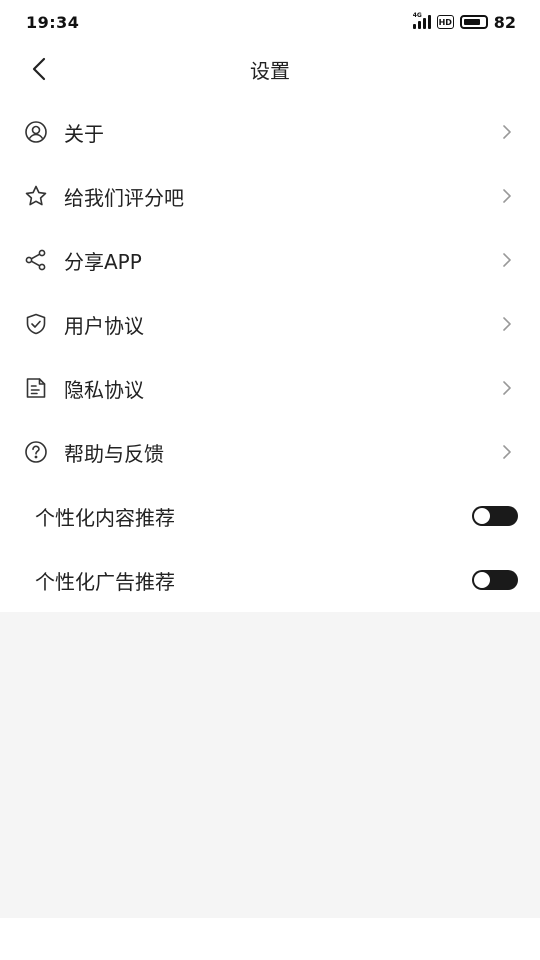 The image size is (540, 960). What do you see at coordinates (36, 452) in the screenshot?
I see `help-circle-icon` at bounding box center [36, 452].